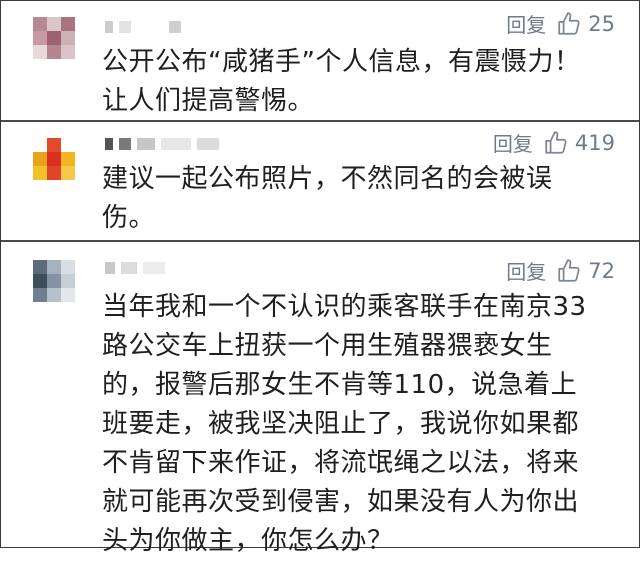 The image size is (640, 561). What do you see at coordinates (327, 198) in the screenshot?
I see `comment-text: 建议一起公布照片，不然同名的会被误伤。` at bounding box center [327, 198].